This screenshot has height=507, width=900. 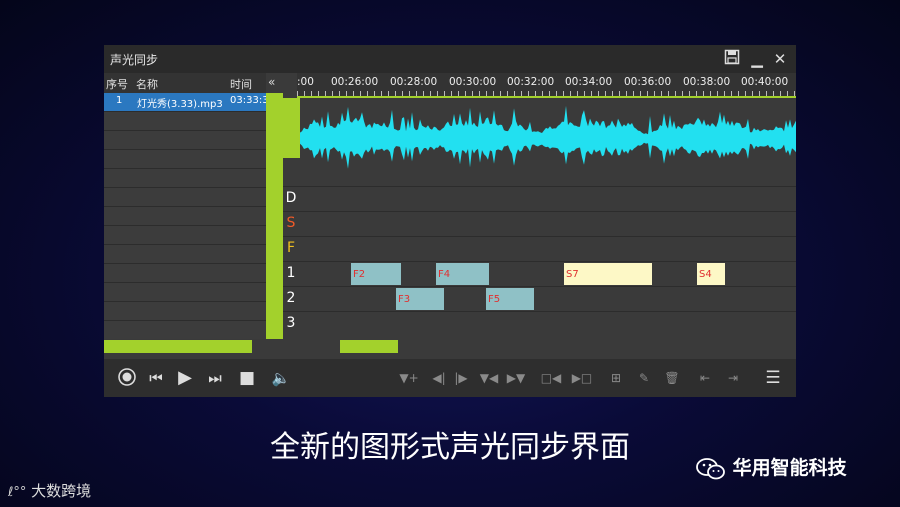 What do you see at coordinates (462, 274) in the screenshot?
I see `effect-block: F4` at bounding box center [462, 274].